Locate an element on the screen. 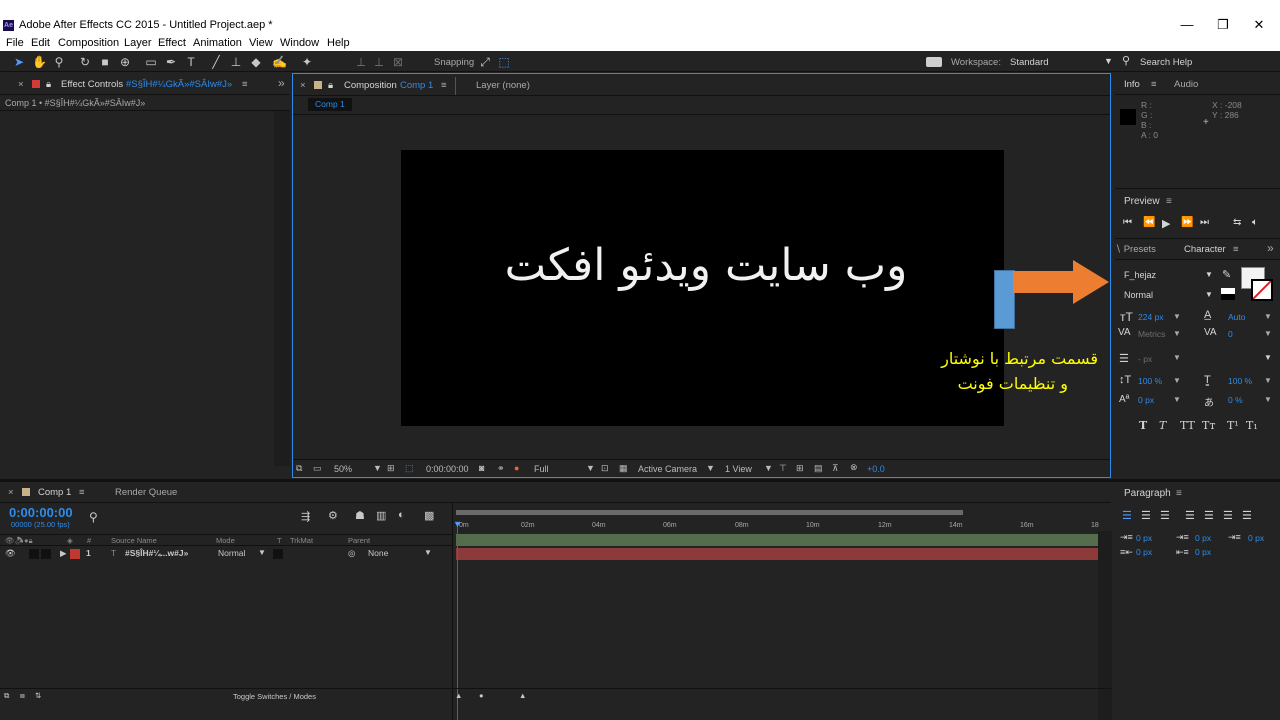 Image resolution: width=1280 pixels, height=720 pixels. exposure-icon: ⊗ is located at coordinates (854, 467).